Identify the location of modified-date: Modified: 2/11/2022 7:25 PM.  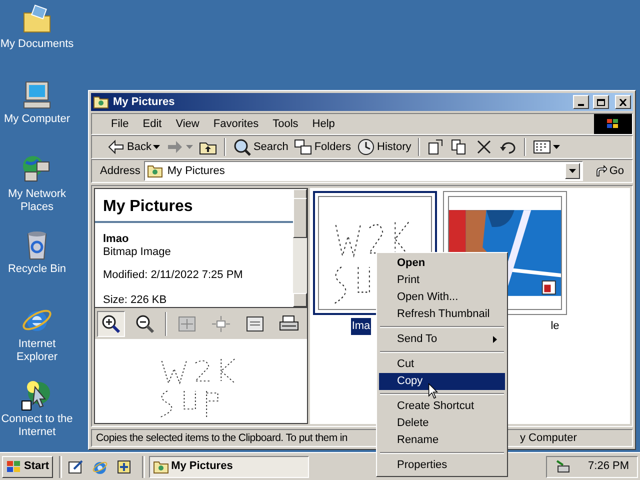
(173, 275).